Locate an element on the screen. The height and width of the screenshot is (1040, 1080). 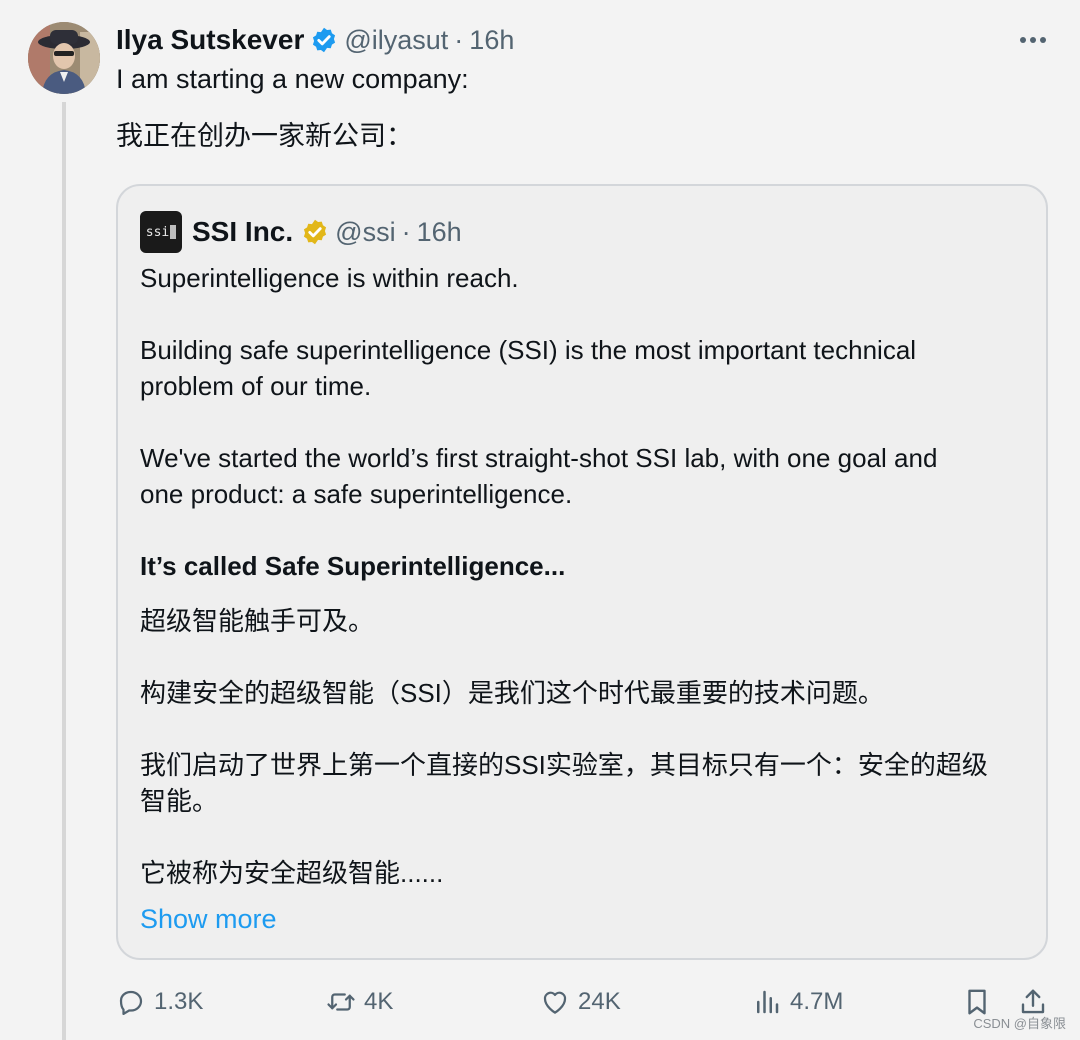
reply-count: 1.3K is located at coordinates (179, 1001).